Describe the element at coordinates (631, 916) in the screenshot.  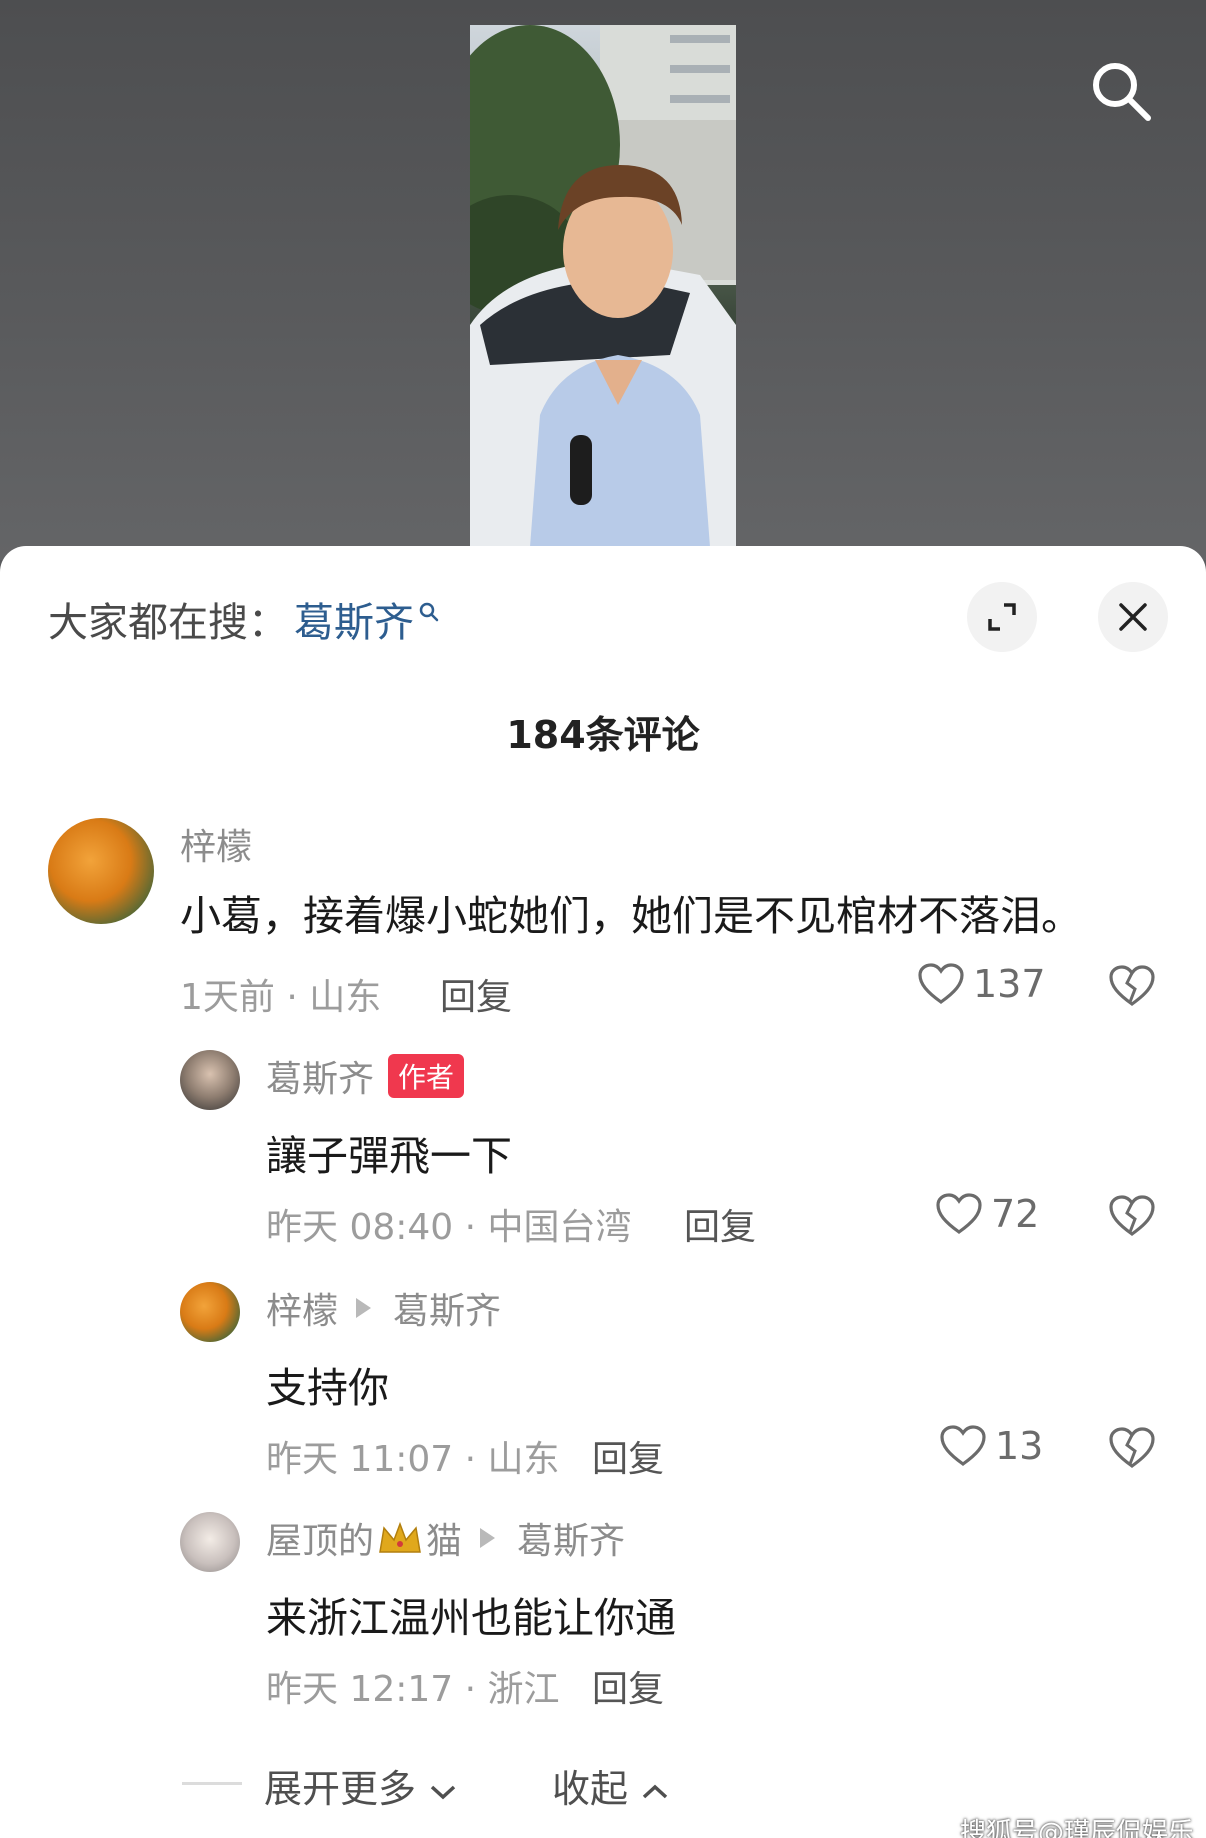
I see `comment-text: 小葛，接着爆小蛇她们，她们是不见棺材不落泪。` at that location.